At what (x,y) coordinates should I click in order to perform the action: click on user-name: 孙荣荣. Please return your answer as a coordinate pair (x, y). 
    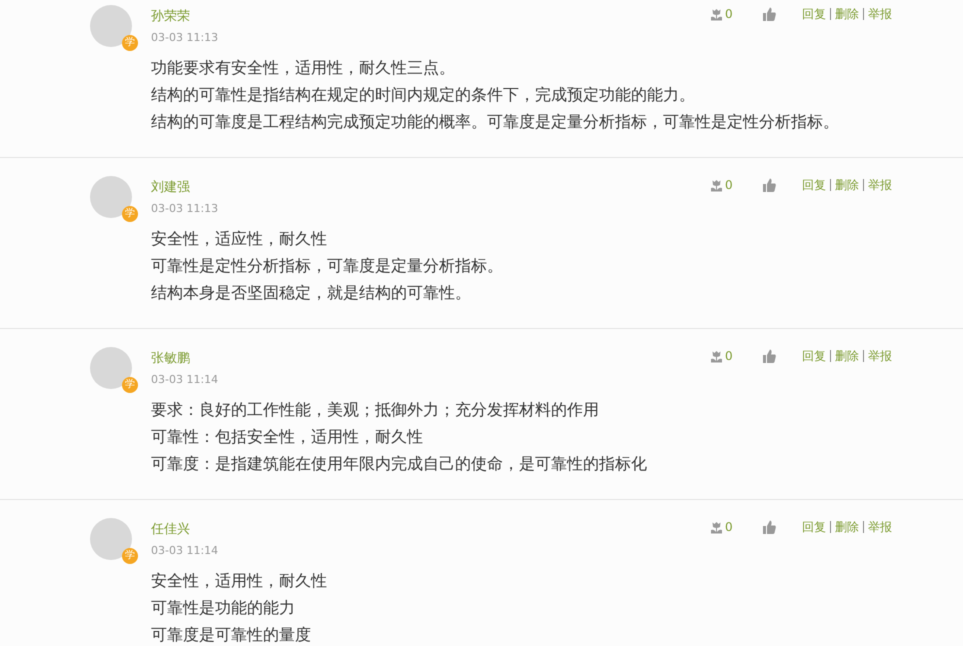
    Looking at the image, I should click on (170, 16).